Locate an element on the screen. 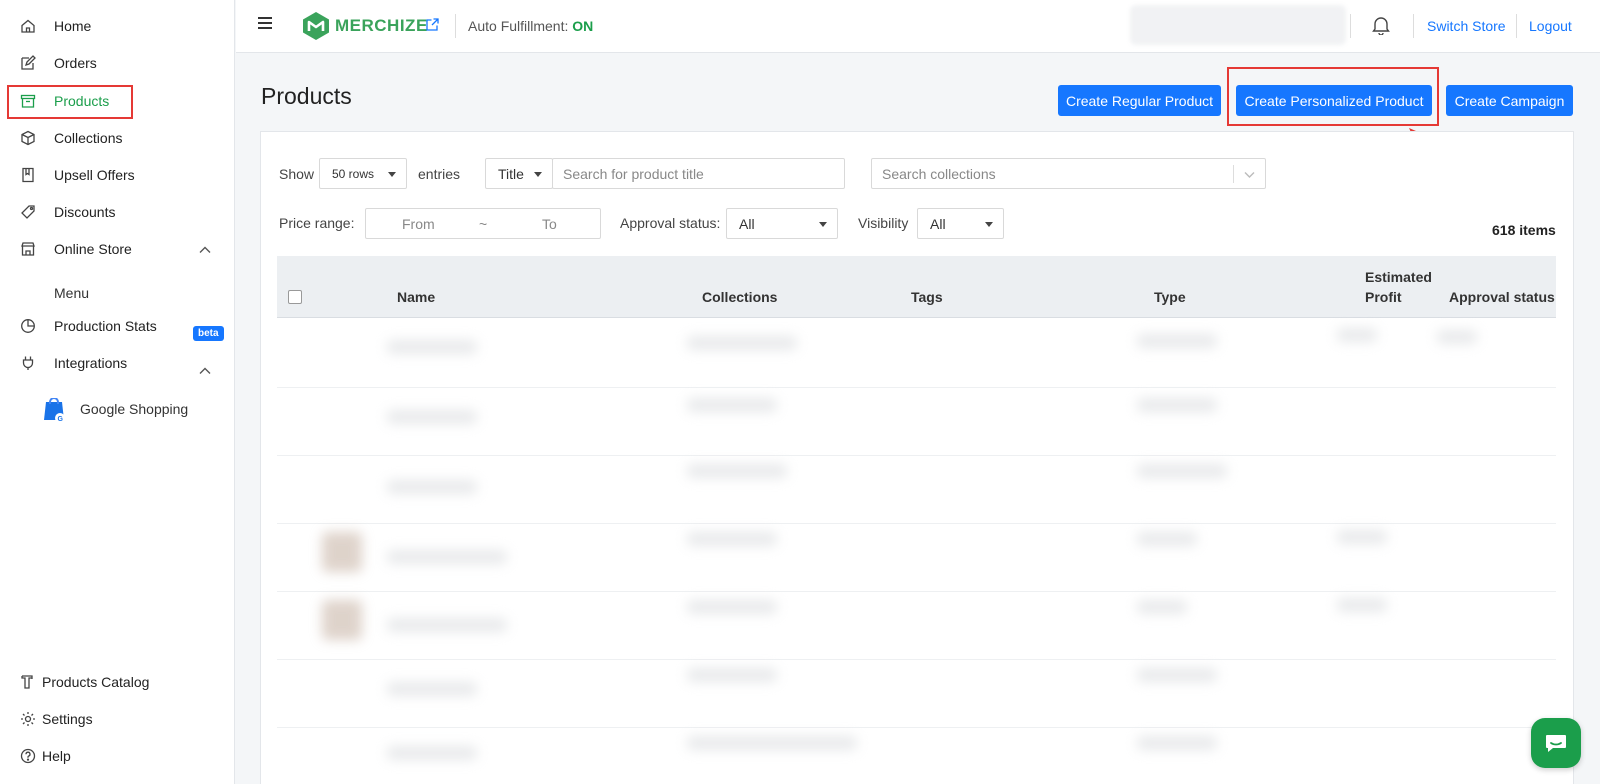  book-icon is located at coordinates (28, 175).